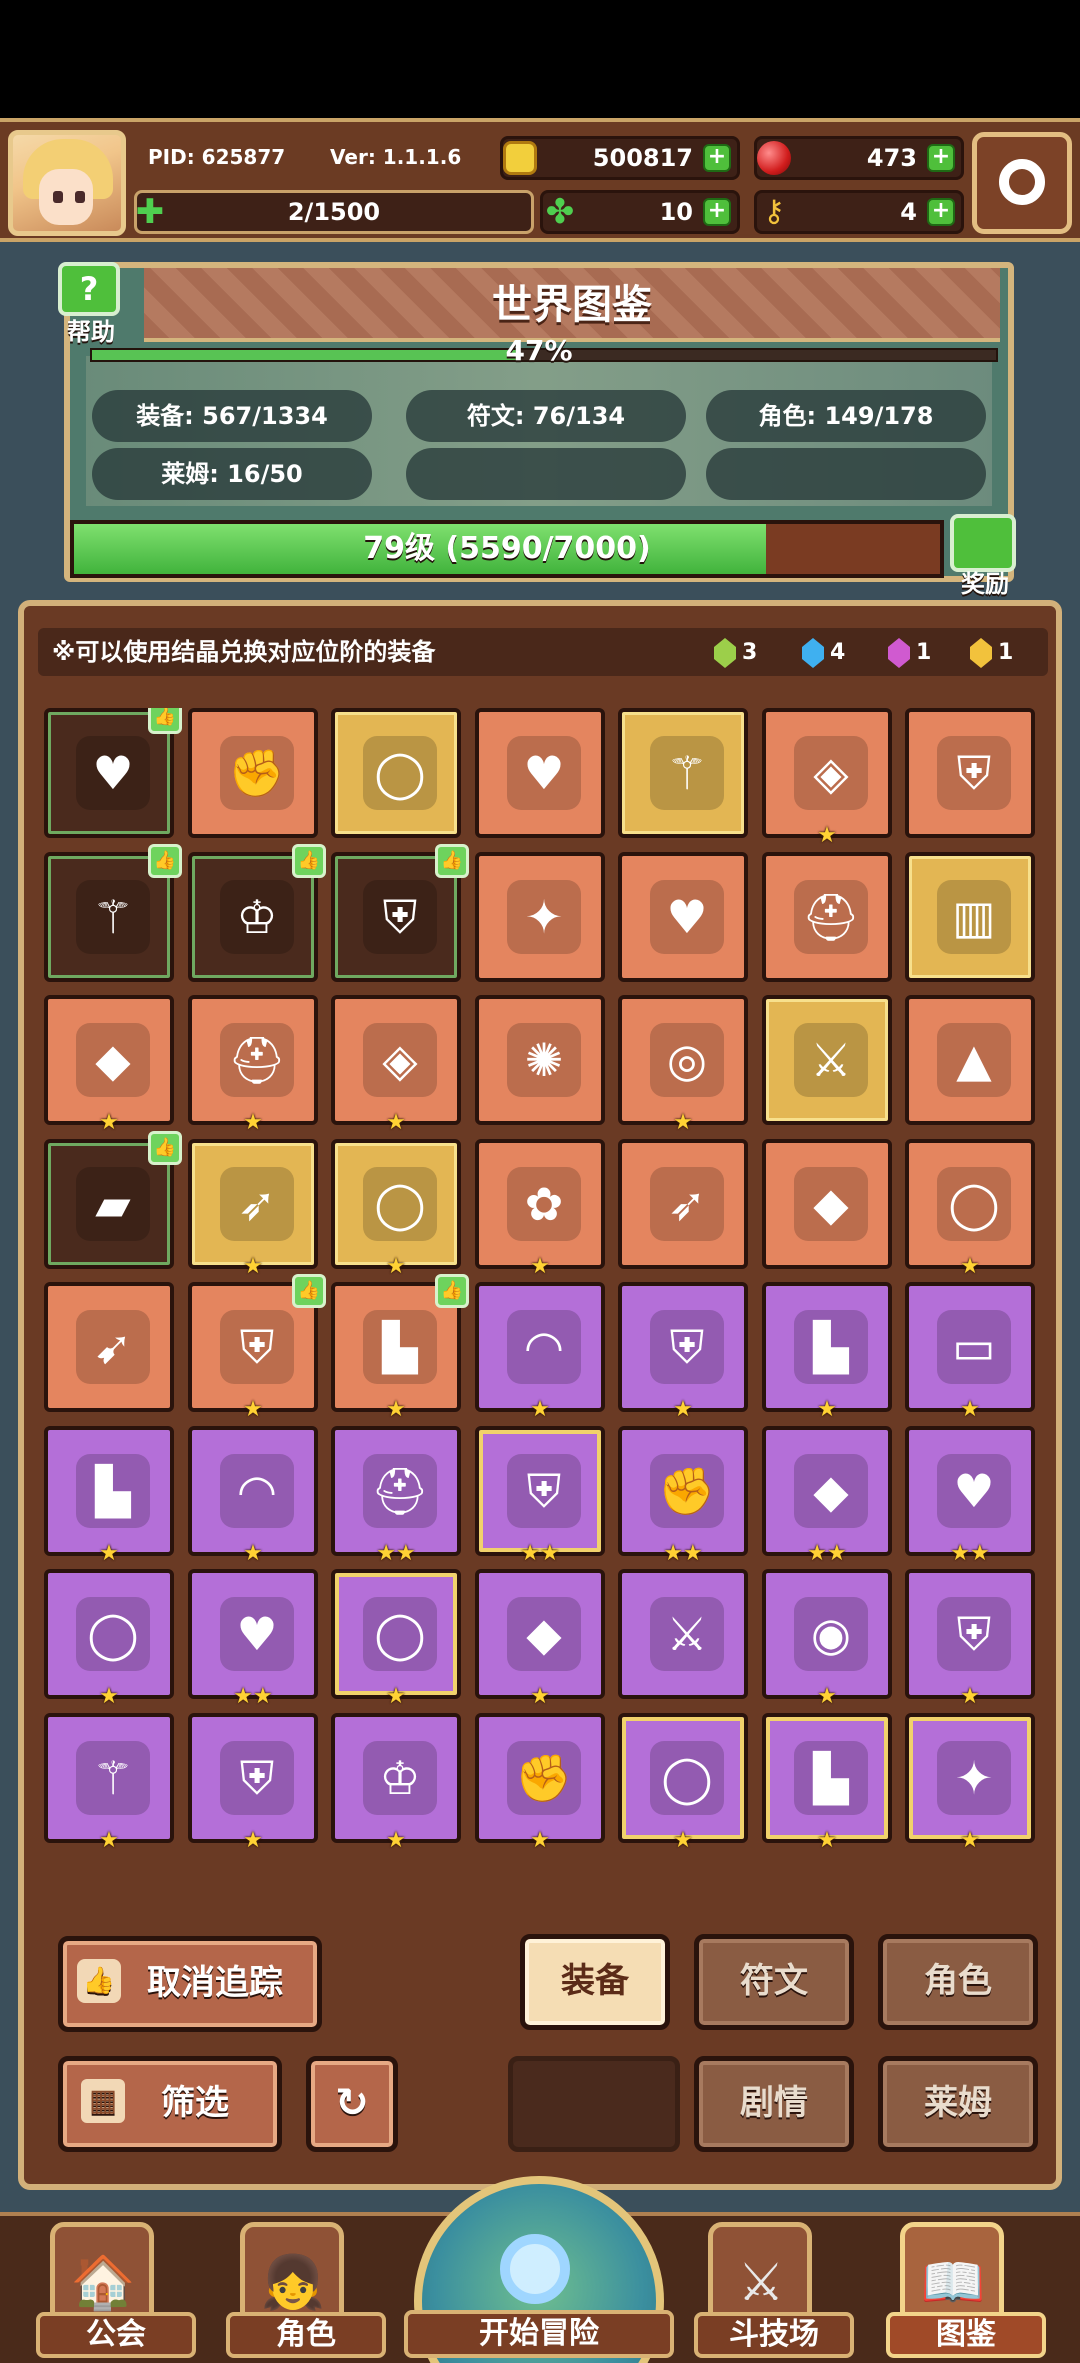  I want to click on green-crystal-count: 3, so click(735, 653).